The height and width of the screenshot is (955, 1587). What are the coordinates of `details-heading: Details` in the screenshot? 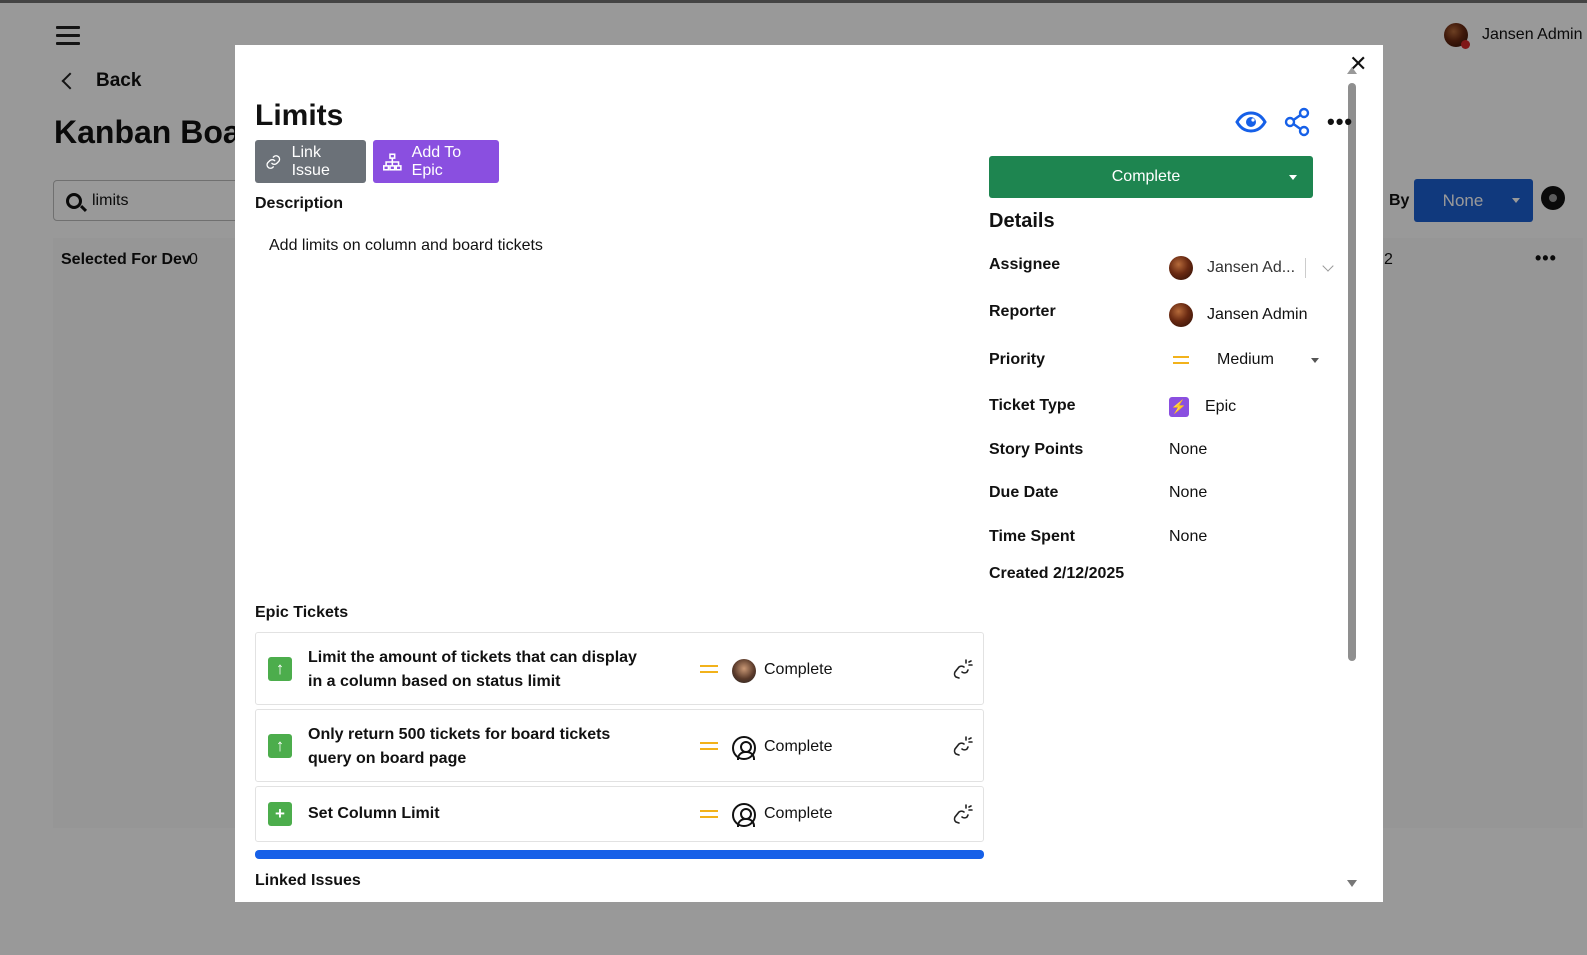 It's located at (1022, 221).